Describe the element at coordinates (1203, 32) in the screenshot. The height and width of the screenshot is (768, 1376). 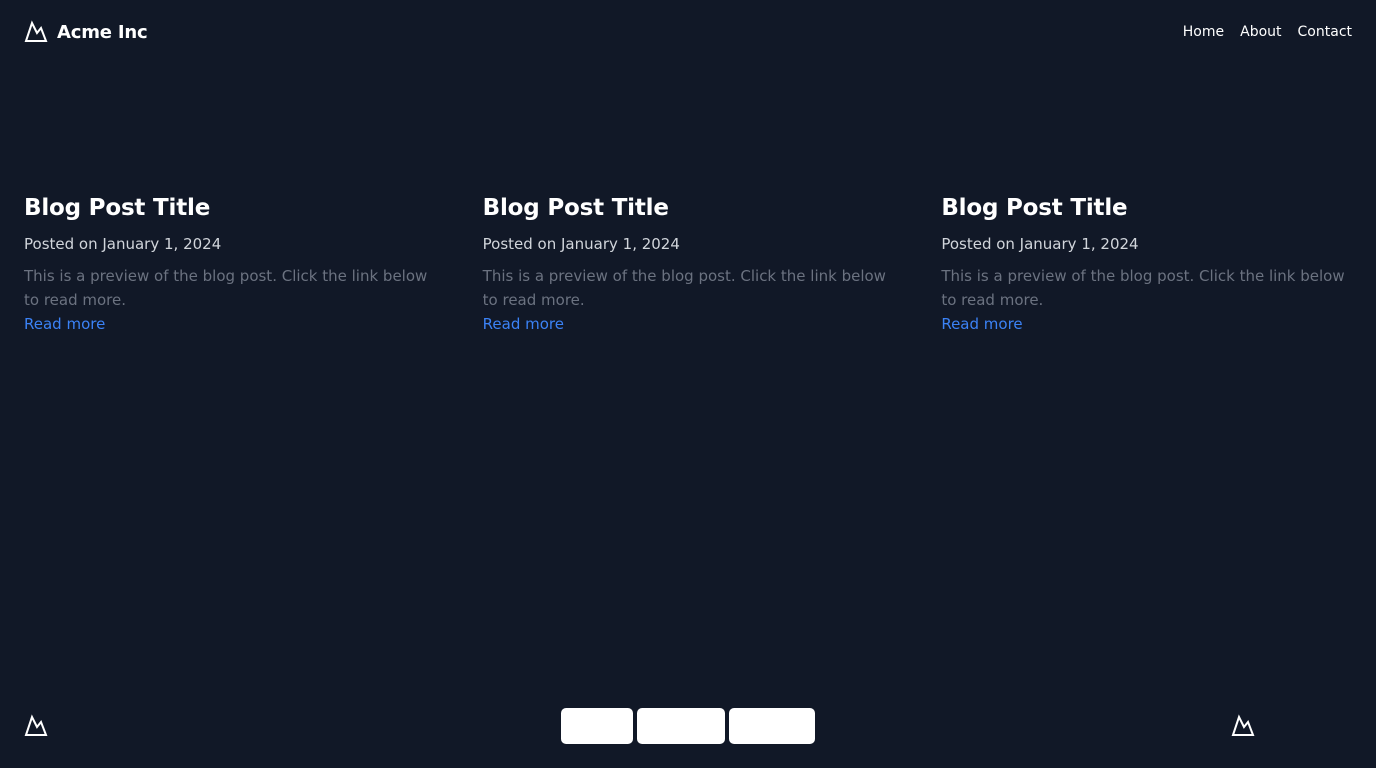
I see `nav-link-home: Home` at that location.